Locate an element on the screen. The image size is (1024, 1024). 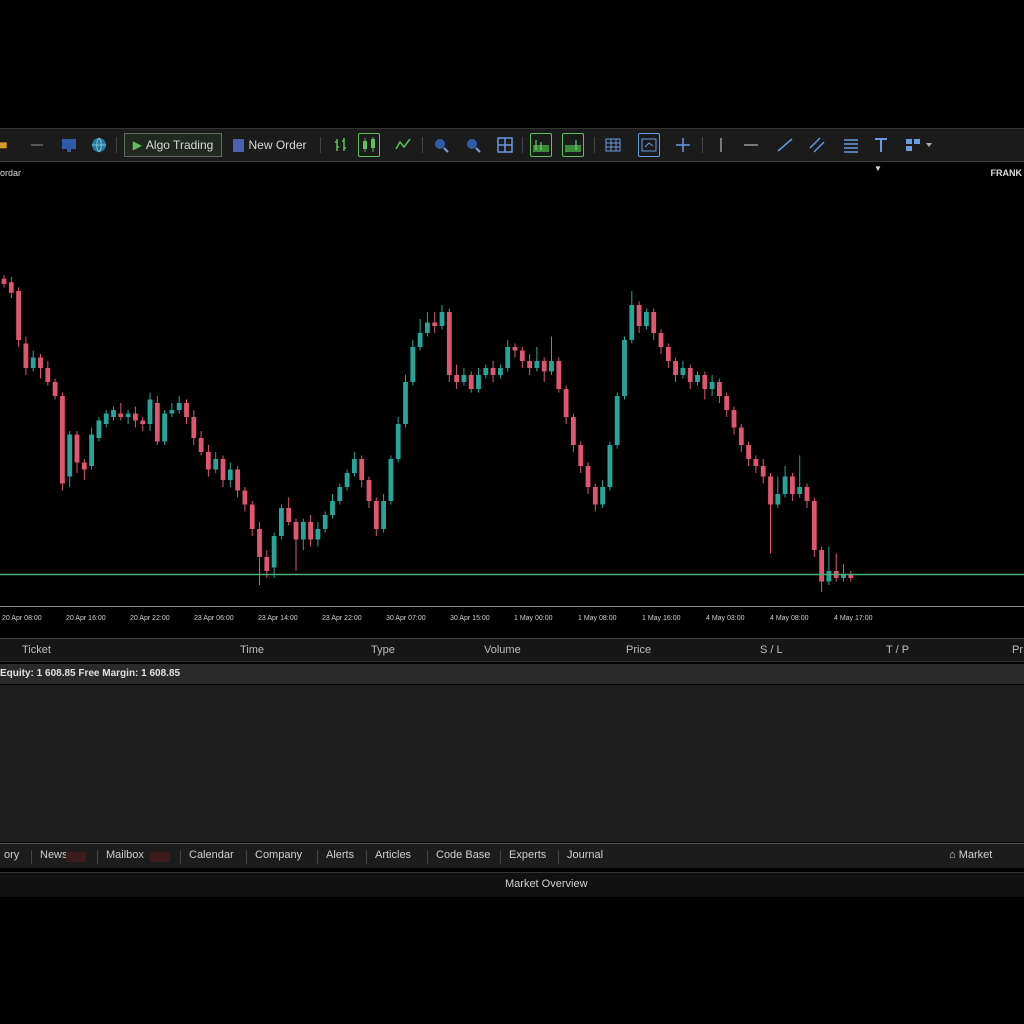
tab-journal: Journal is located at coordinates (585, 855).